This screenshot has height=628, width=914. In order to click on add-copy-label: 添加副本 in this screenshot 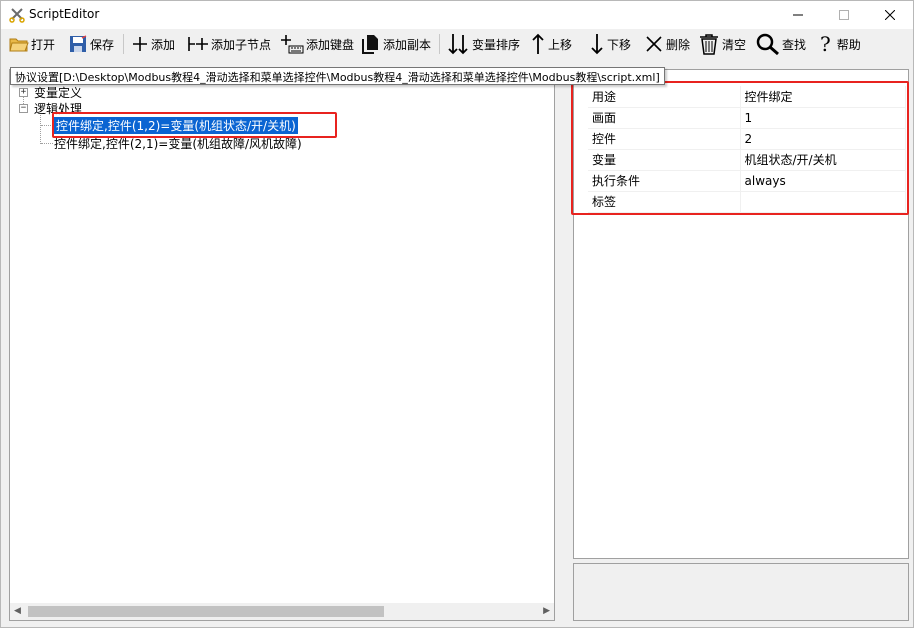, I will do `click(407, 44)`.